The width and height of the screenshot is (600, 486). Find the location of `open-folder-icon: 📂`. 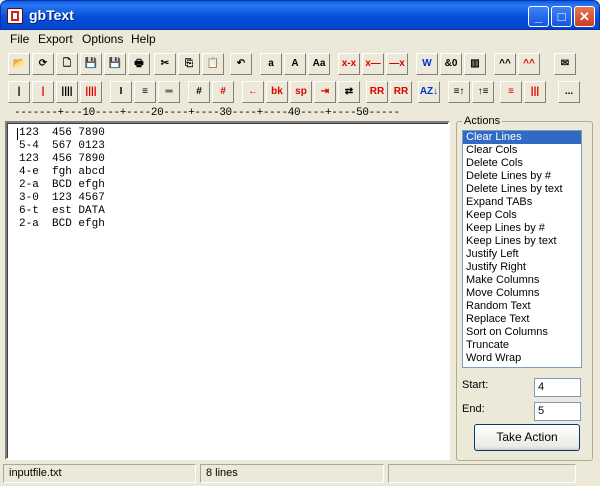

open-folder-icon: 📂 is located at coordinates (19, 64).